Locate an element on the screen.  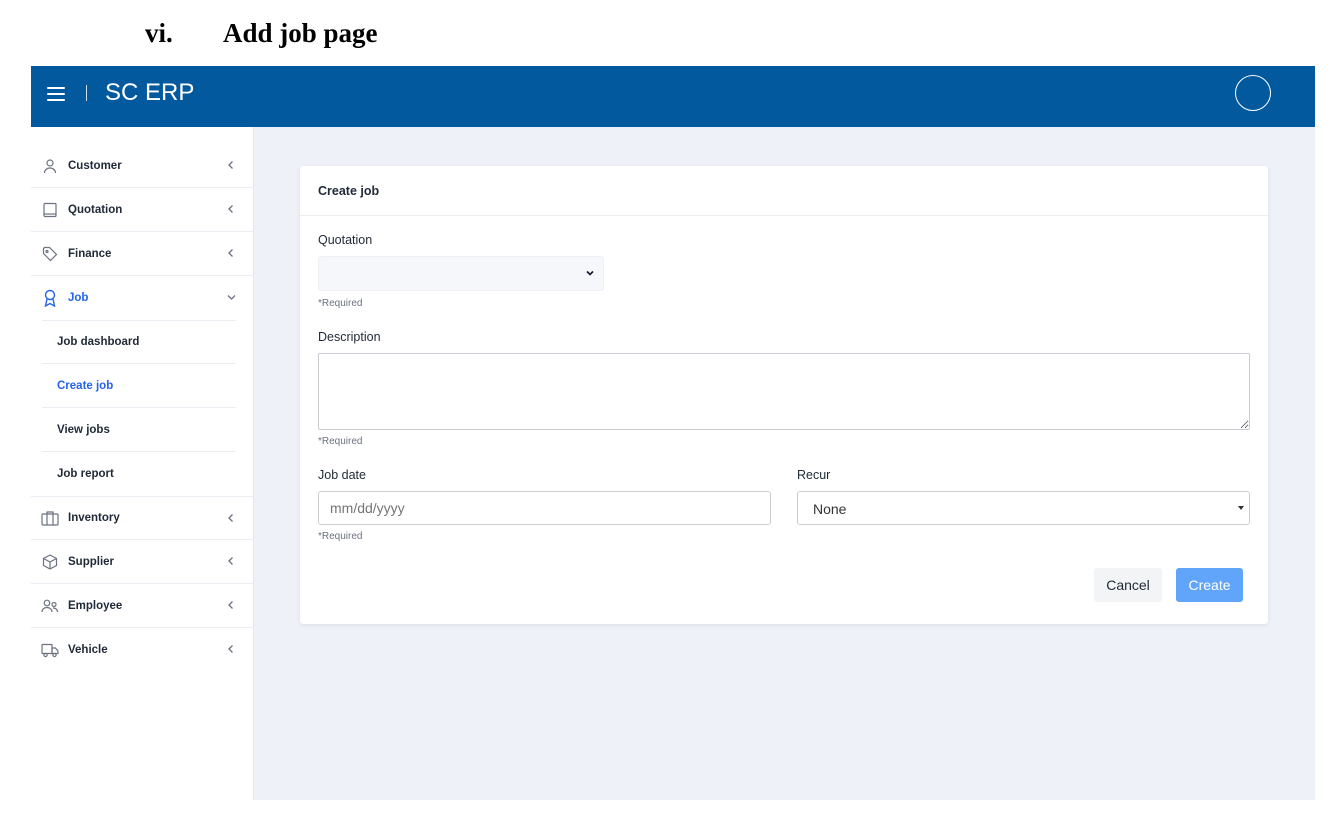
job-date-input is located at coordinates (544, 508).